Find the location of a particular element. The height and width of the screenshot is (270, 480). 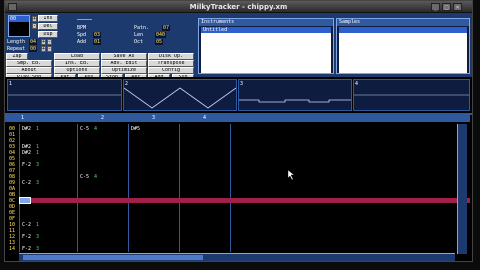

samples-header: Samples is located at coordinates (403, 22).